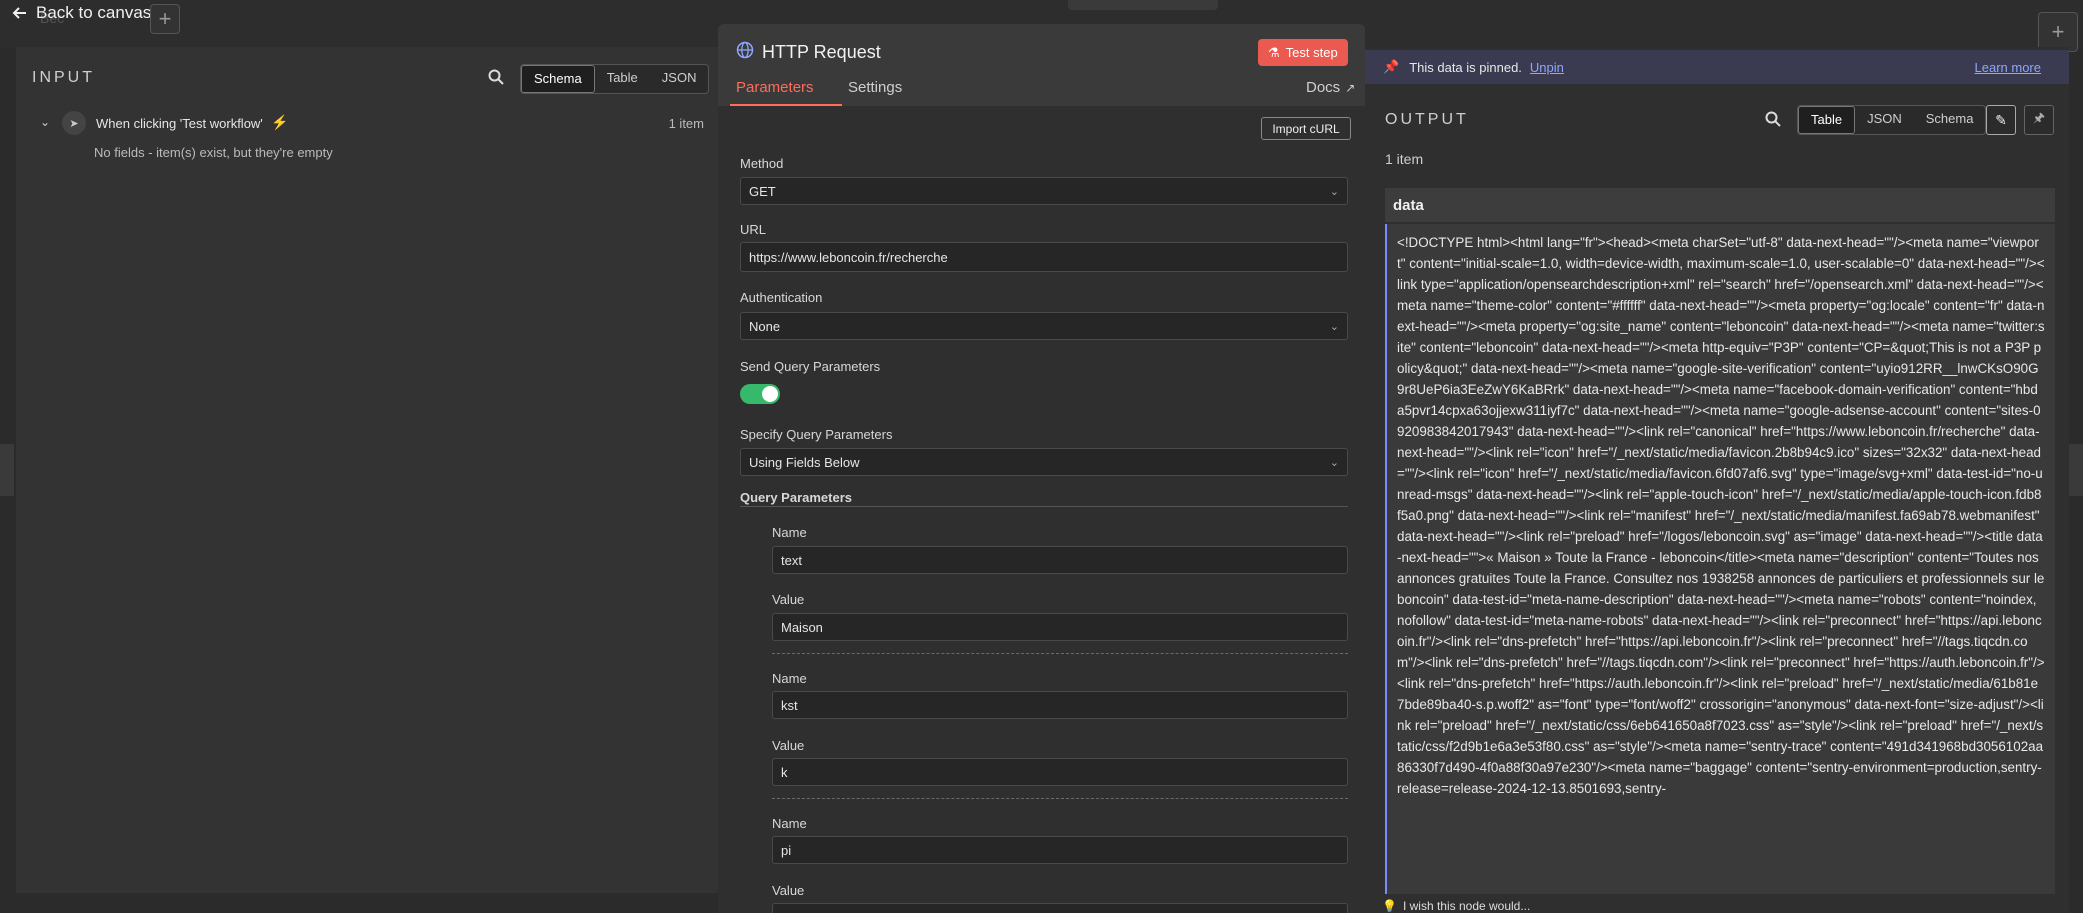 Image resolution: width=2083 pixels, height=913 pixels. I want to click on pencil-icon: ✎, so click(2001, 119).